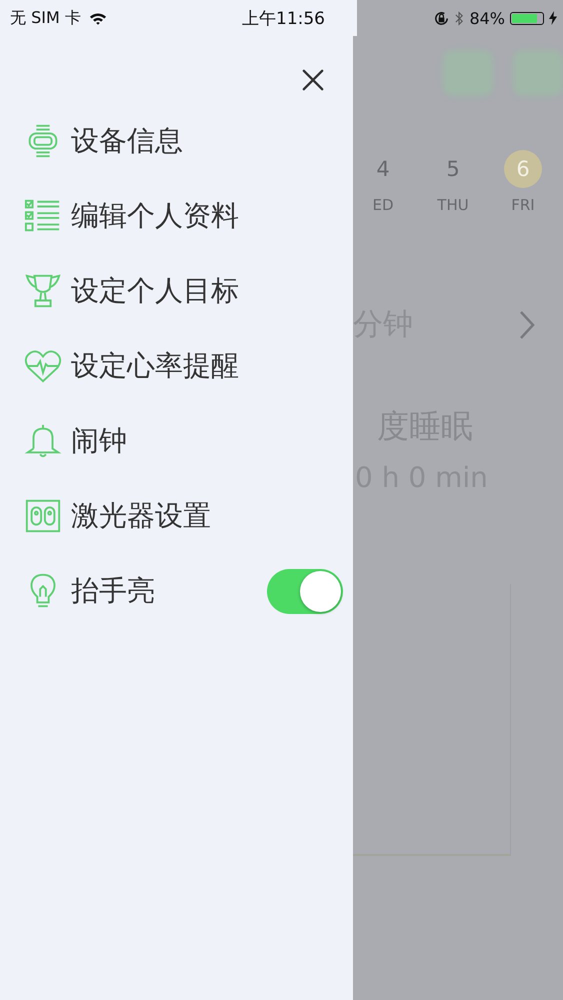  Describe the element at coordinates (313, 80) in the screenshot. I see `close-icon` at that location.